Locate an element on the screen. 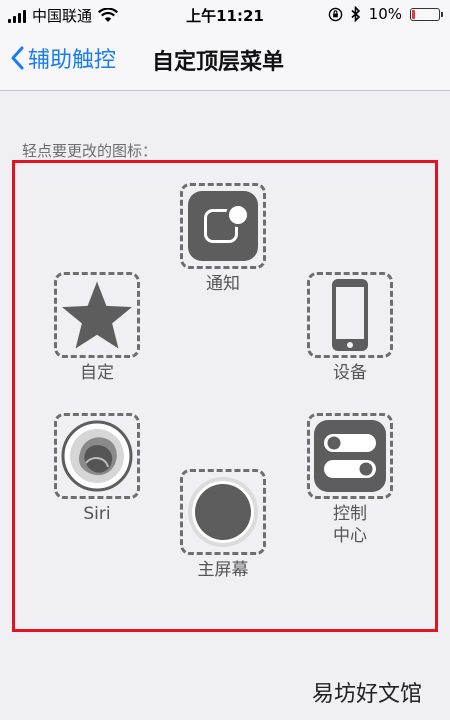 This screenshot has width=450, height=720. slot-label-line1: 控制 is located at coordinates (350, 514).